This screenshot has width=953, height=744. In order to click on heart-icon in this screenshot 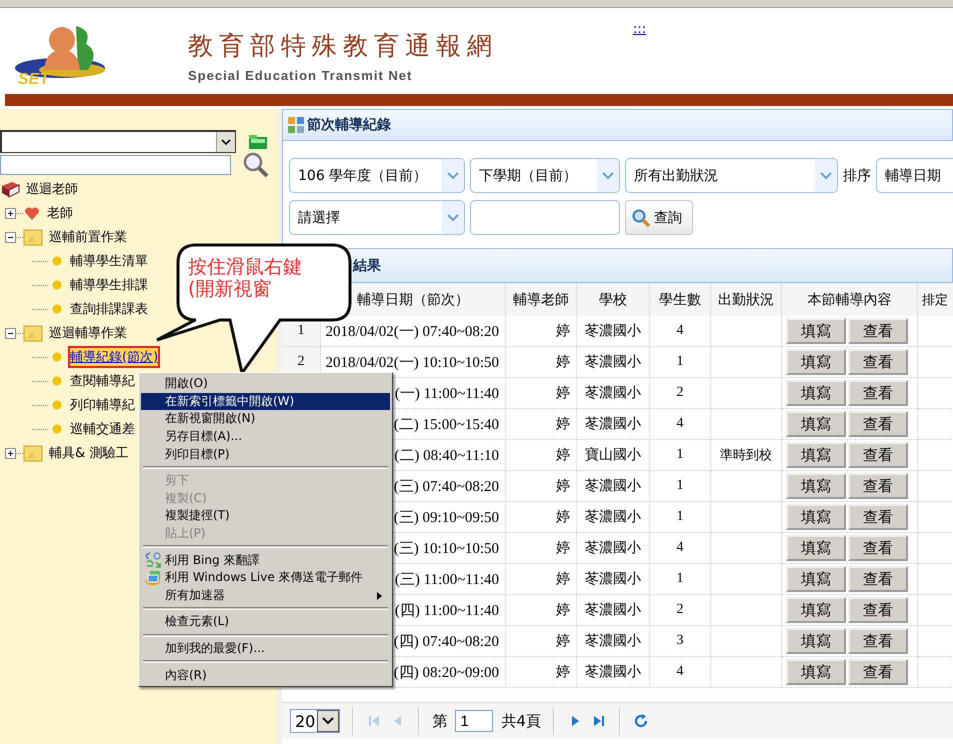, I will do `click(32, 213)`.